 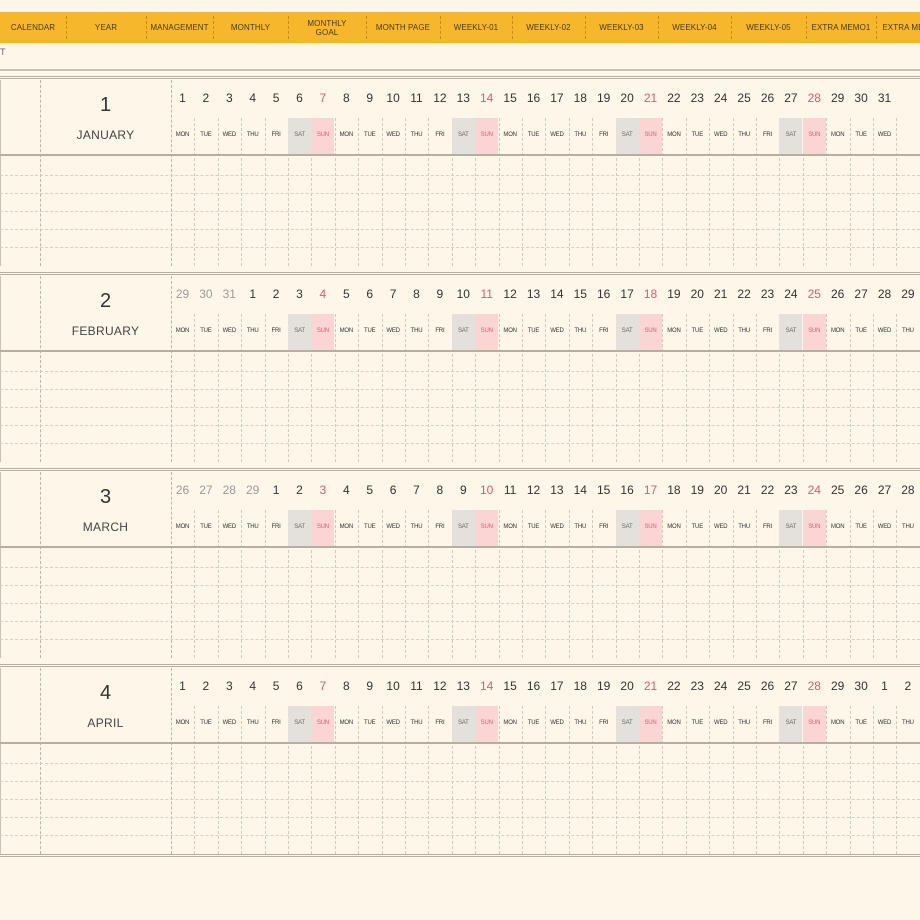 I want to click on tab-year: YEAR, so click(x=106, y=27).